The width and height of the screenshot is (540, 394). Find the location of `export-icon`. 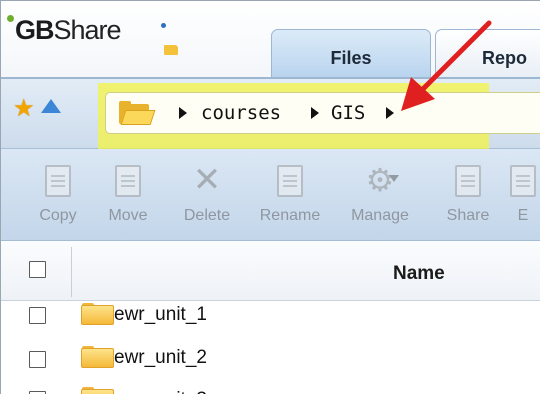

export-icon is located at coordinates (523, 181).